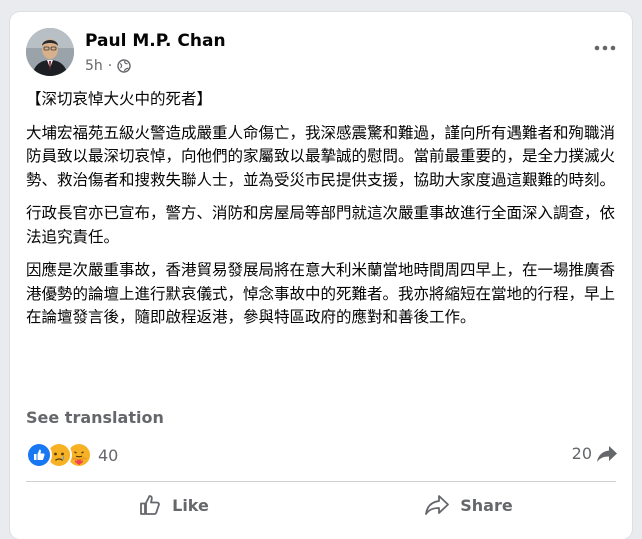  What do you see at coordinates (190, 505) in the screenshot?
I see `like-label: Like` at bounding box center [190, 505].